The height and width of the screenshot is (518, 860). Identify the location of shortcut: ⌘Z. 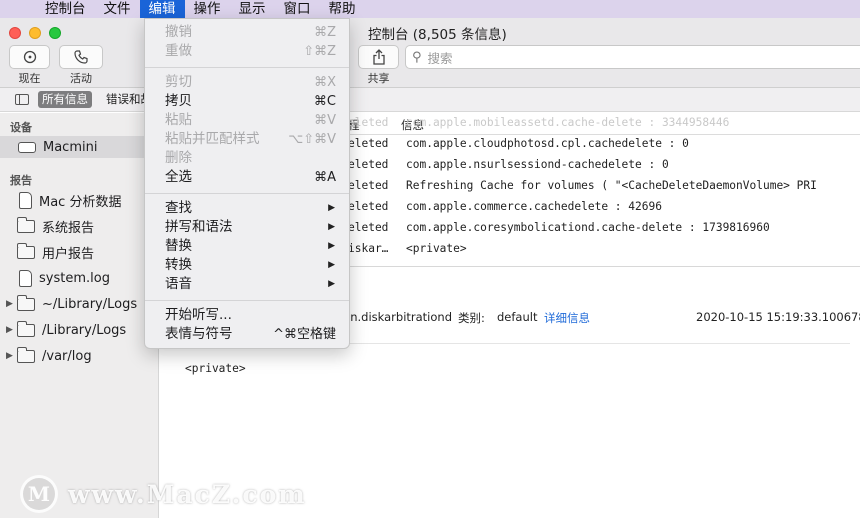
(325, 32).